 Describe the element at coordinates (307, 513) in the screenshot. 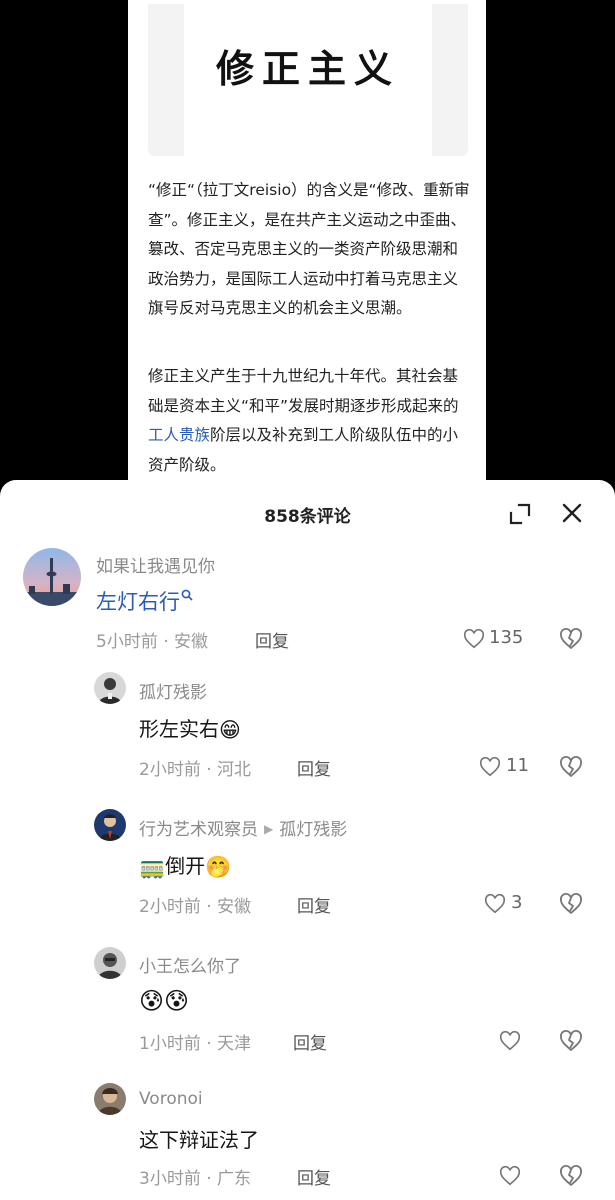

I see `comment-sheet-header: 858条评论` at that location.